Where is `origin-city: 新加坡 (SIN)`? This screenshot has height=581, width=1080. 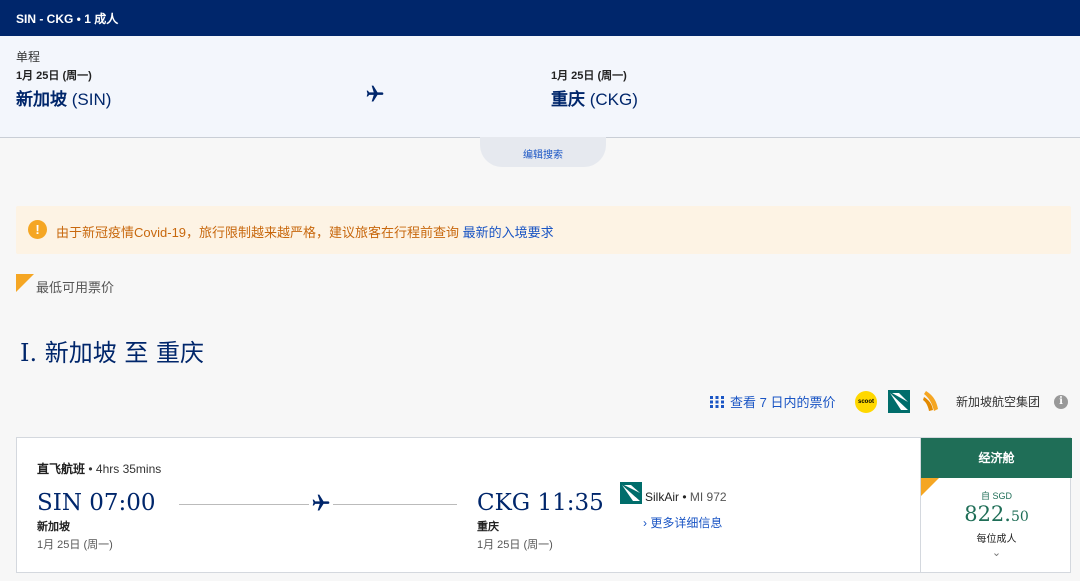 origin-city: 新加坡 (SIN) is located at coordinates (63, 97).